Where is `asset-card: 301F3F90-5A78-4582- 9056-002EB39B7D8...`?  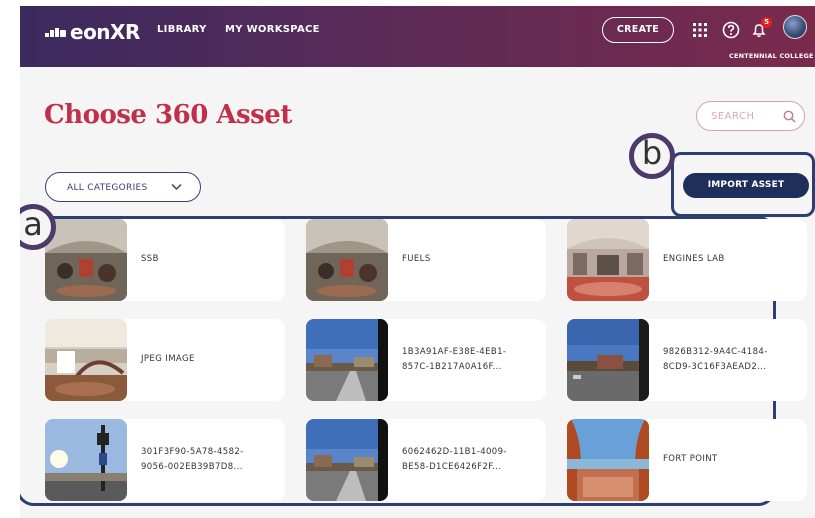
asset-card: 301F3F90-5A78-4582- 9056-002EB39B7D8... is located at coordinates (165, 460).